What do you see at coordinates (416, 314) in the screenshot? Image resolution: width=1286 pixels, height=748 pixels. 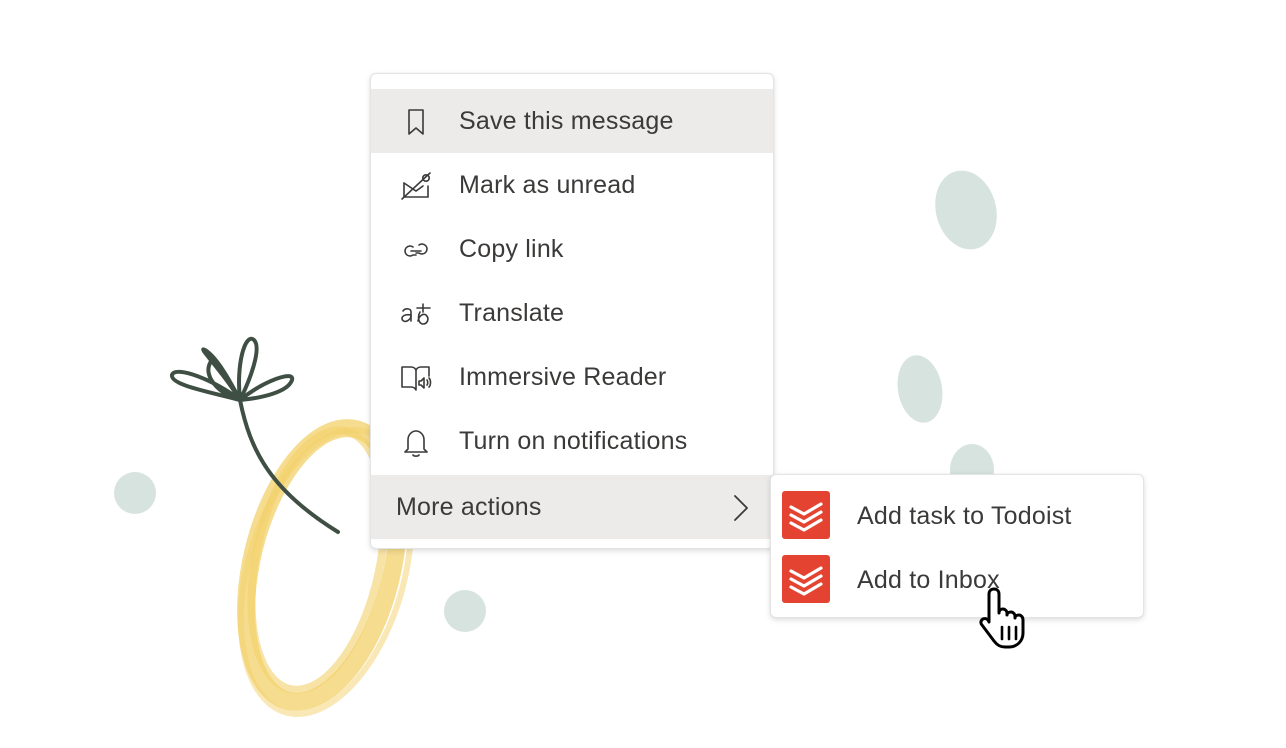 I see `translate-icon` at bounding box center [416, 314].